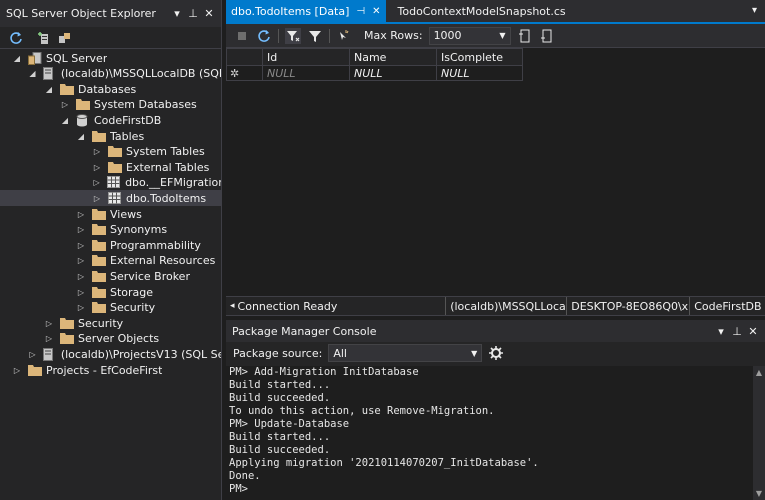  What do you see at coordinates (306, 57) in the screenshot?
I see `column-header-id: Id` at bounding box center [306, 57].